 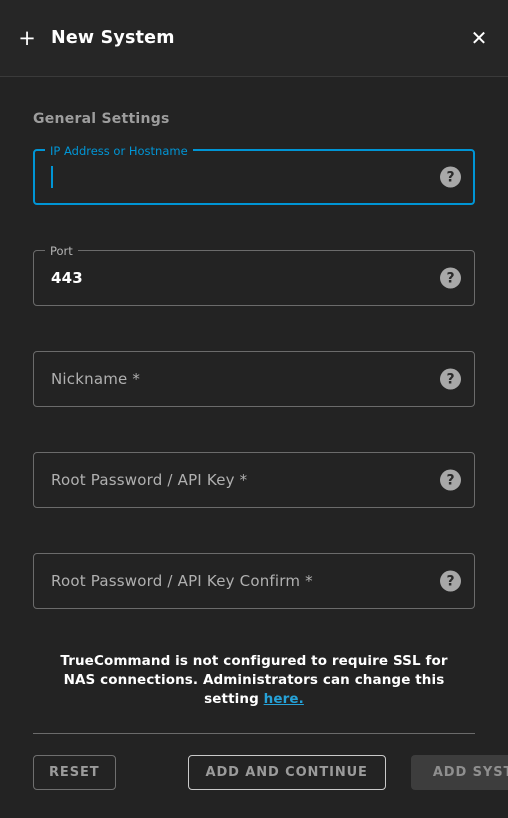 I want to click on field-value-port: 443, so click(x=67, y=278).